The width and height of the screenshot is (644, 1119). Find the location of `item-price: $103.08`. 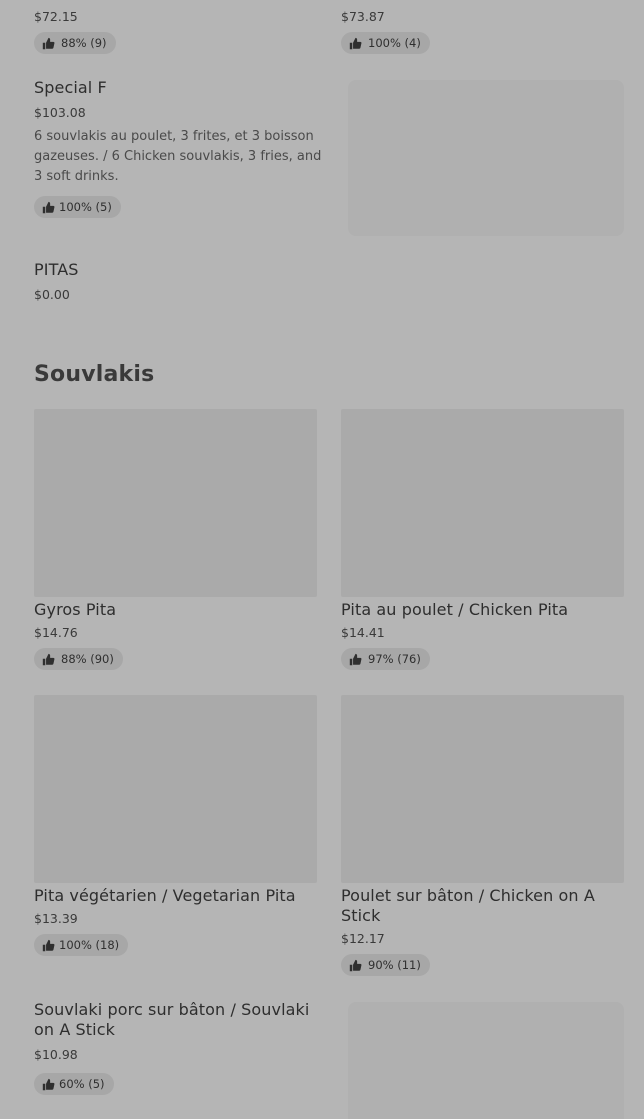

item-price: $103.08 is located at coordinates (60, 112).